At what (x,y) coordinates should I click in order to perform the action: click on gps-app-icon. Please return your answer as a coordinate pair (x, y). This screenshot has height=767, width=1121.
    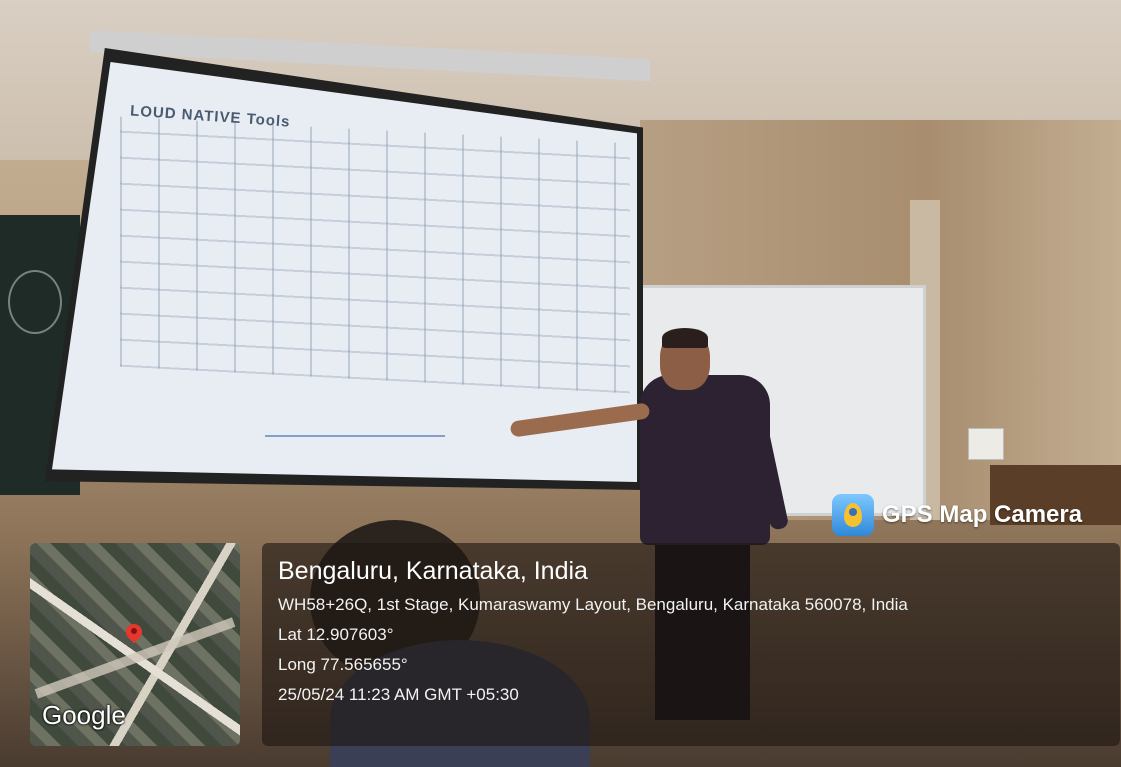
    Looking at the image, I should click on (853, 515).